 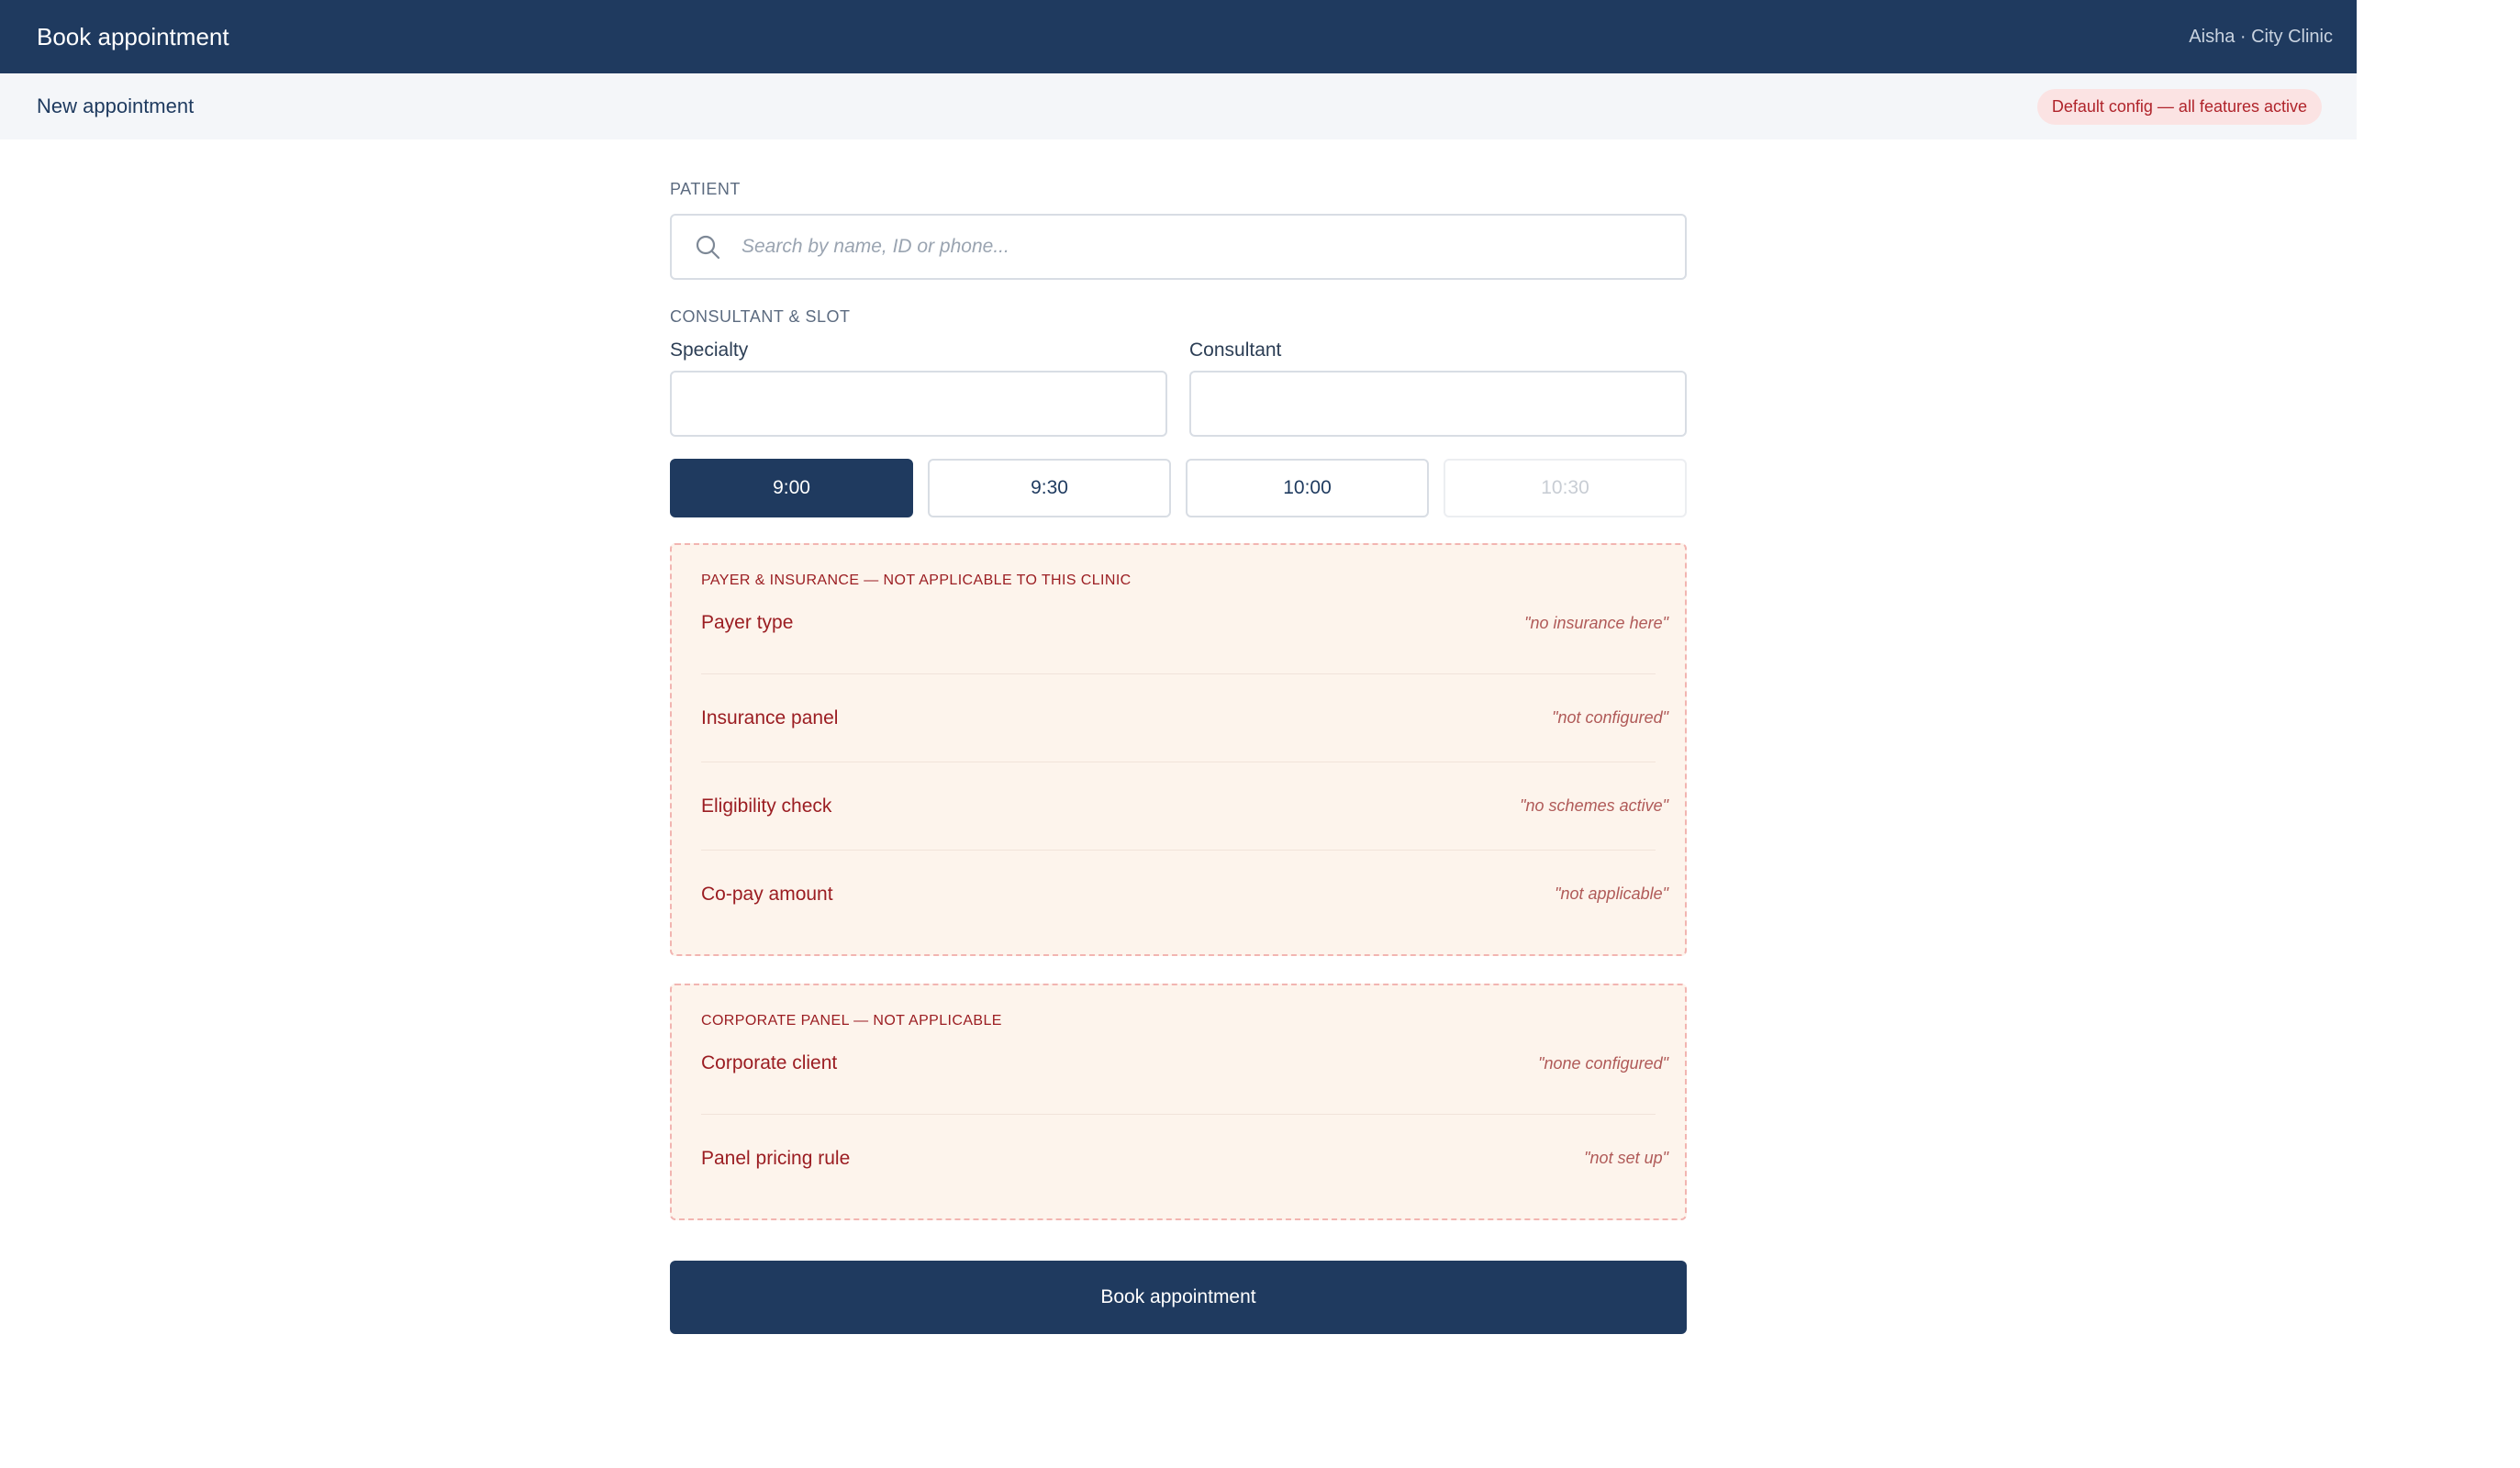 What do you see at coordinates (1178, 1297) in the screenshot?
I see `book-appointment-button: Book appointment` at bounding box center [1178, 1297].